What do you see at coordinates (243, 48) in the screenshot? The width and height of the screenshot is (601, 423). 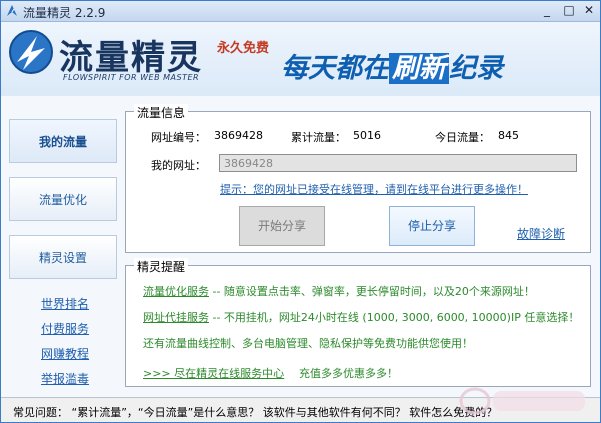 I see `free-badge: 永久免费` at bounding box center [243, 48].